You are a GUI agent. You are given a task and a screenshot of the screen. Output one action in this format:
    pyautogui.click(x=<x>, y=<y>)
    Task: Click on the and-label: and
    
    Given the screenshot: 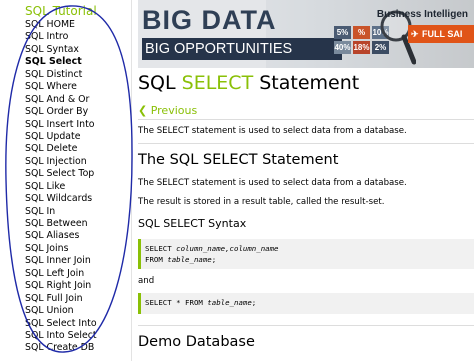 What is the action you would take?
    pyautogui.click(x=146, y=281)
    